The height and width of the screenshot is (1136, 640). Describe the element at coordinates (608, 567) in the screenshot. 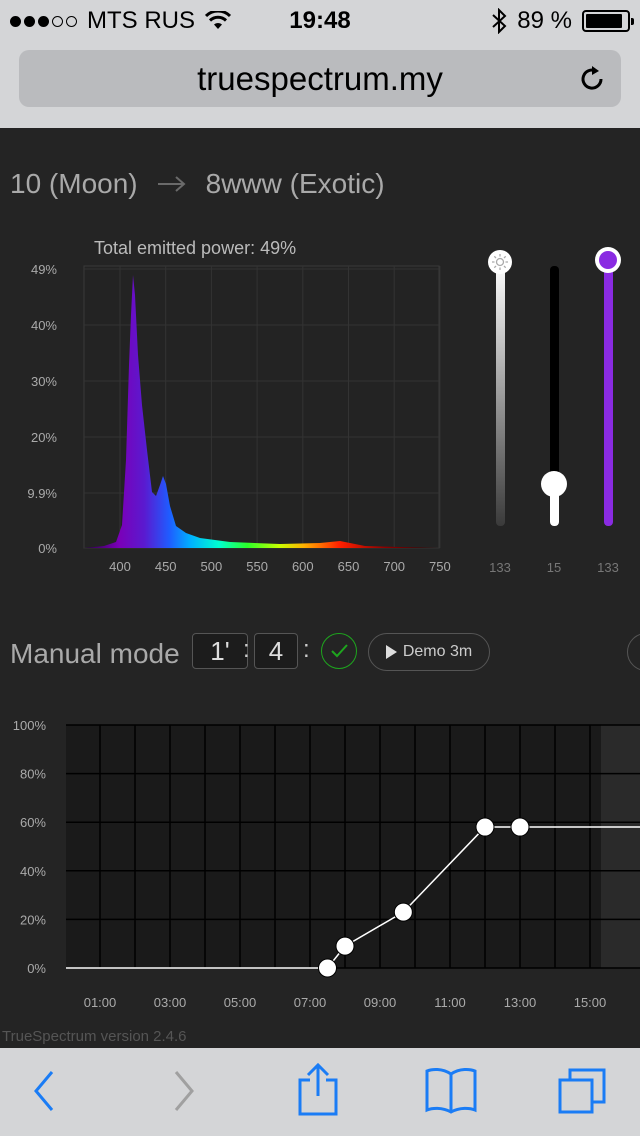

I see `violet-slider-value: 133` at that location.